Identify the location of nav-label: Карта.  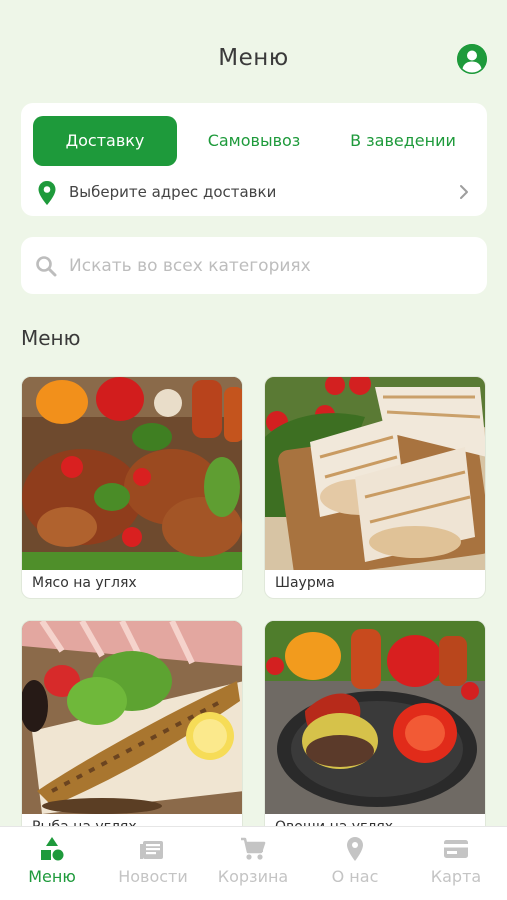
(456, 876).